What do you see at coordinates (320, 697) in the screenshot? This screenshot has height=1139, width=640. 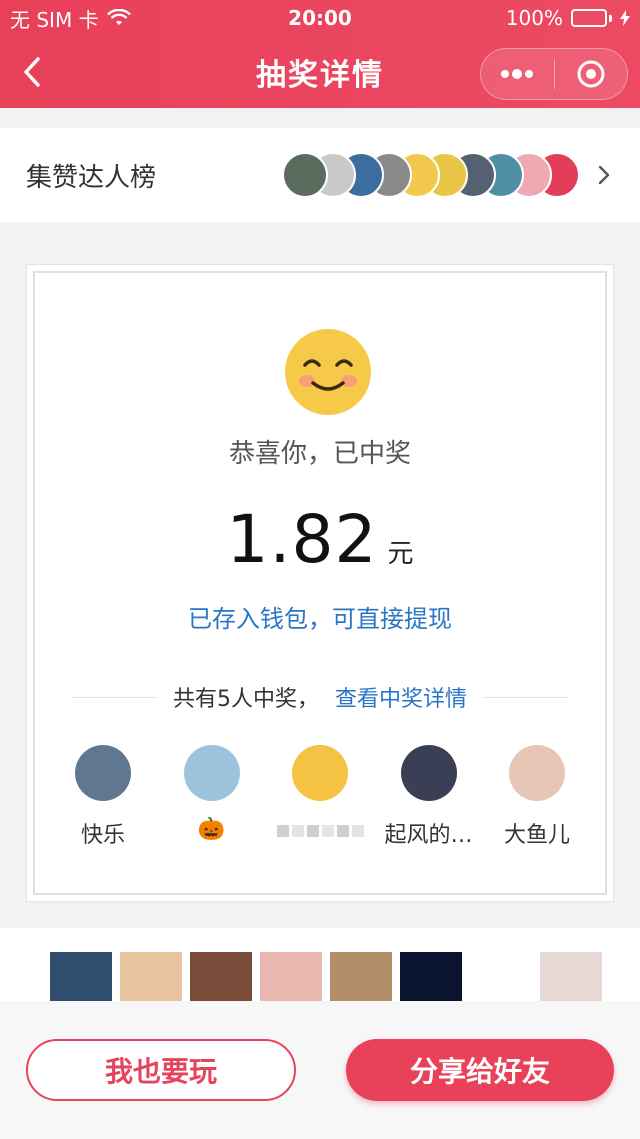 I see `winners-summary: 共有5人中奖， 查看中奖详情` at bounding box center [320, 697].